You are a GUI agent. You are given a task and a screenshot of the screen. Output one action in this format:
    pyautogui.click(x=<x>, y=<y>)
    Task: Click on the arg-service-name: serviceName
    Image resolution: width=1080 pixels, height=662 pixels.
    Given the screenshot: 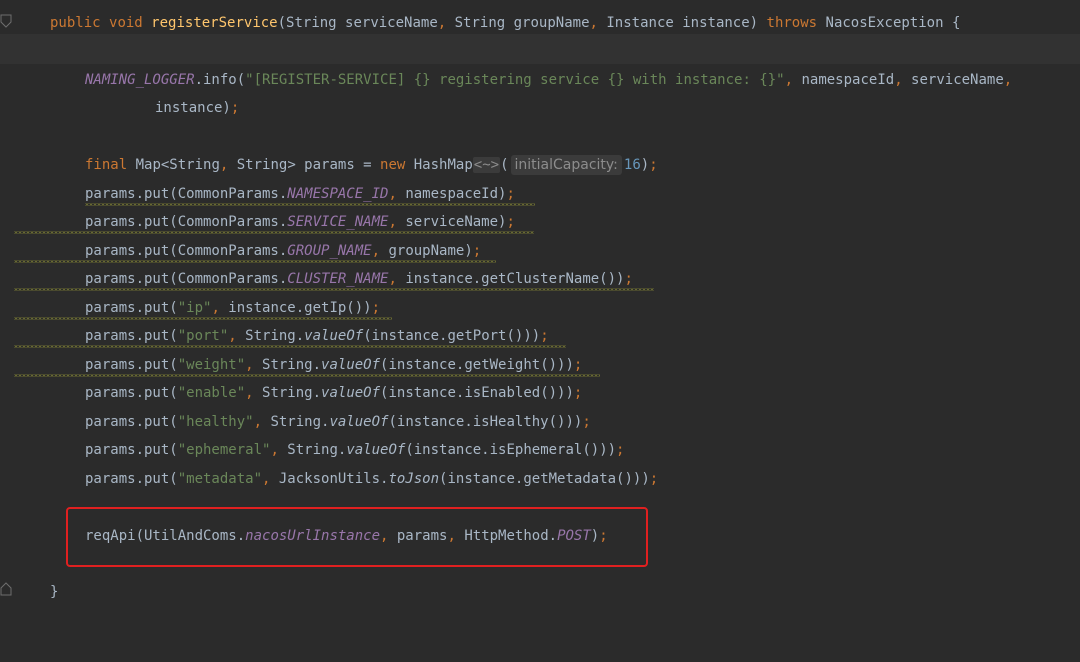 What is the action you would take?
    pyautogui.click(x=953, y=80)
    